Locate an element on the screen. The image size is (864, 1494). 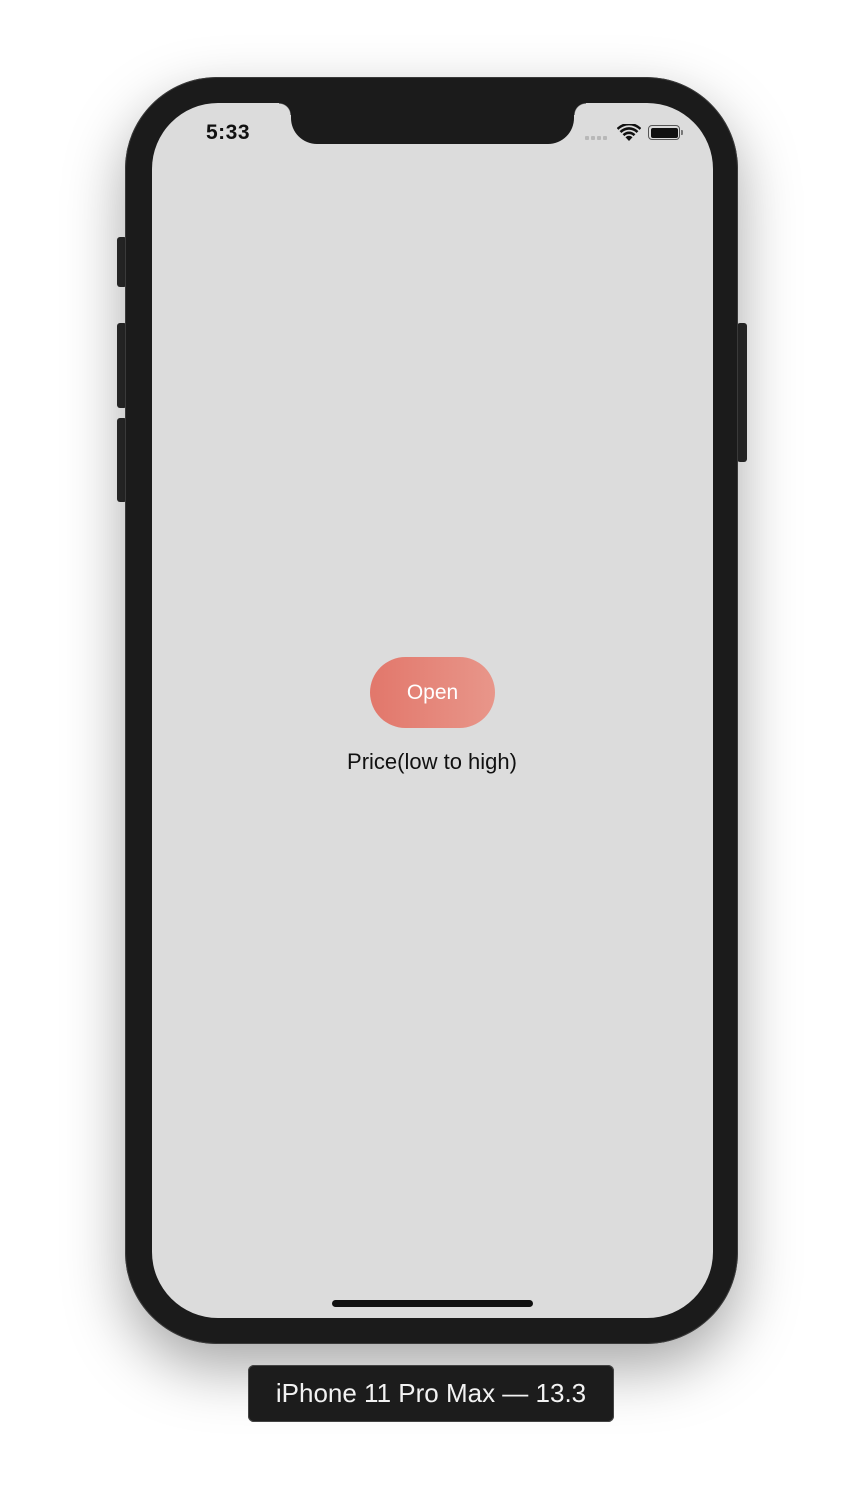
notch is located at coordinates (432, 123).